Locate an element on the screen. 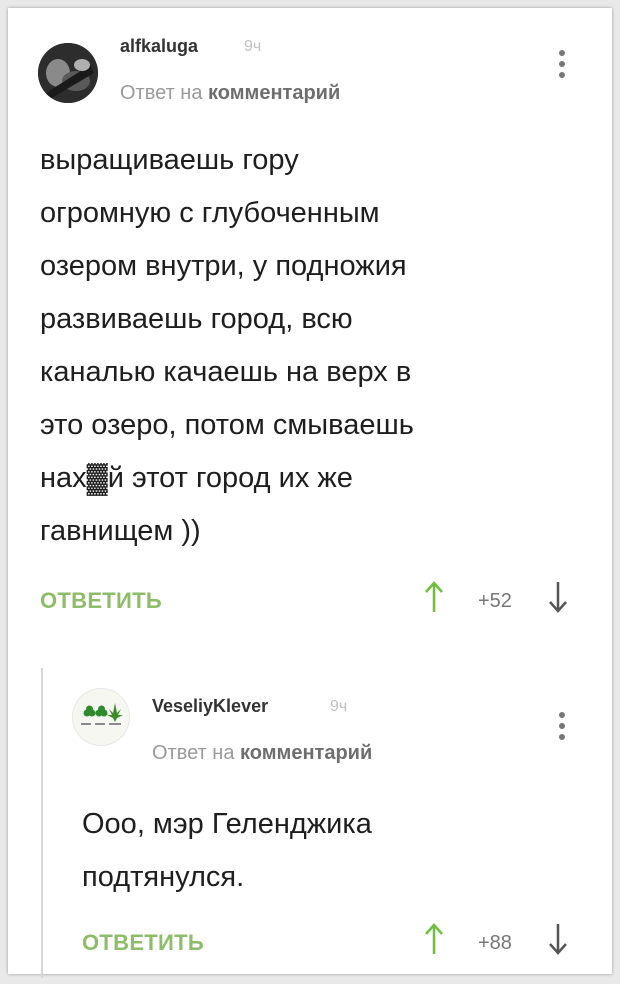 The width and height of the screenshot is (620, 984). comment-text: Ооо, мэр Геленджика подтянулся. is located at coordinates (227, 850).